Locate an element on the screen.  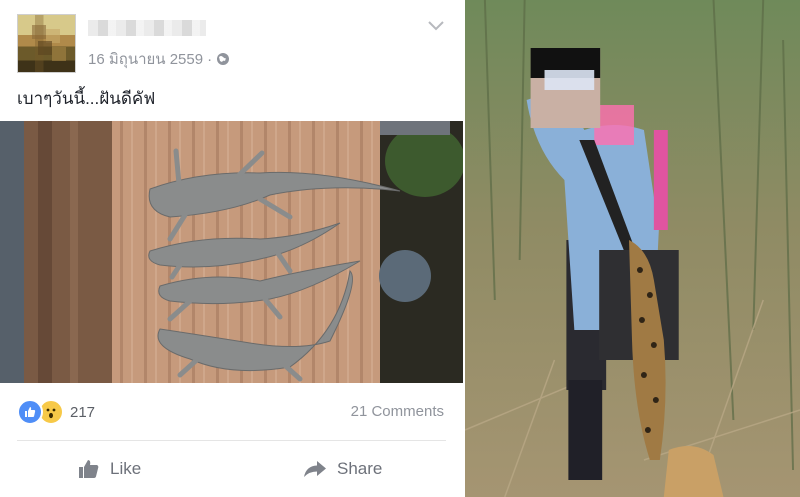
share-arrow-icon is located at coordinates (315, 469).